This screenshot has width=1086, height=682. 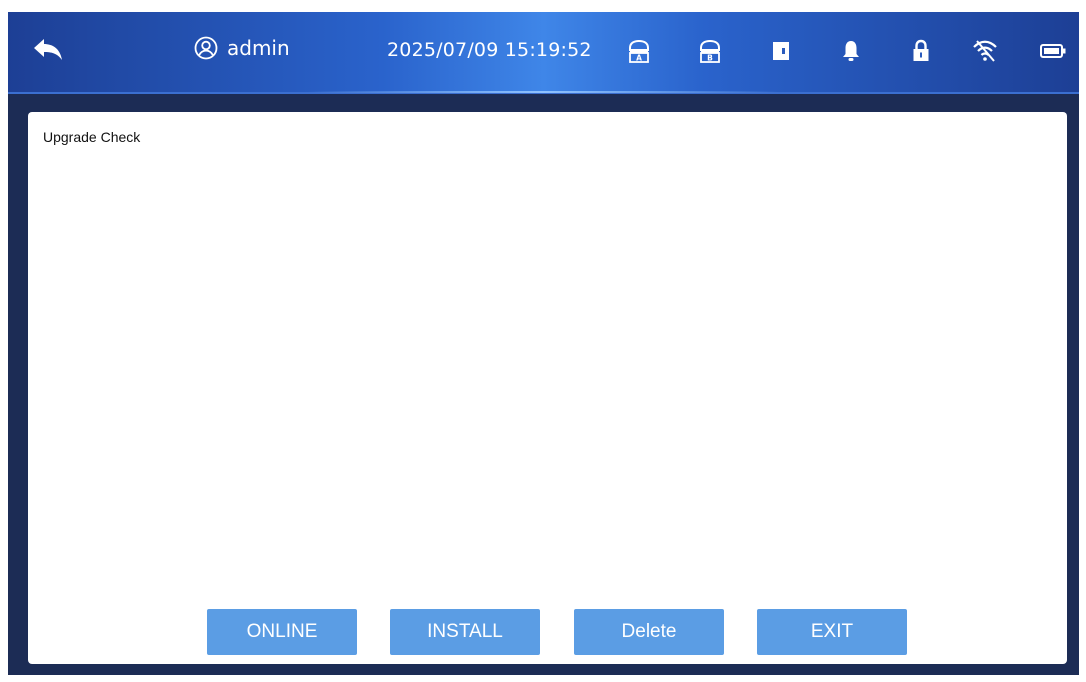 I want to click on username: admin, so click(x=258, y=48).